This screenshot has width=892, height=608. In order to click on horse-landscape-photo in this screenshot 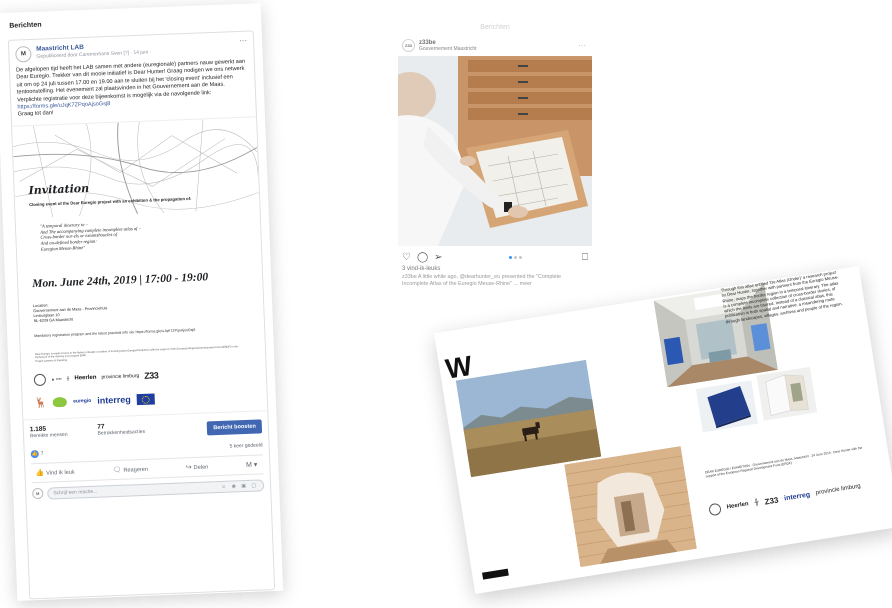, I will do `click(528, 418)`.